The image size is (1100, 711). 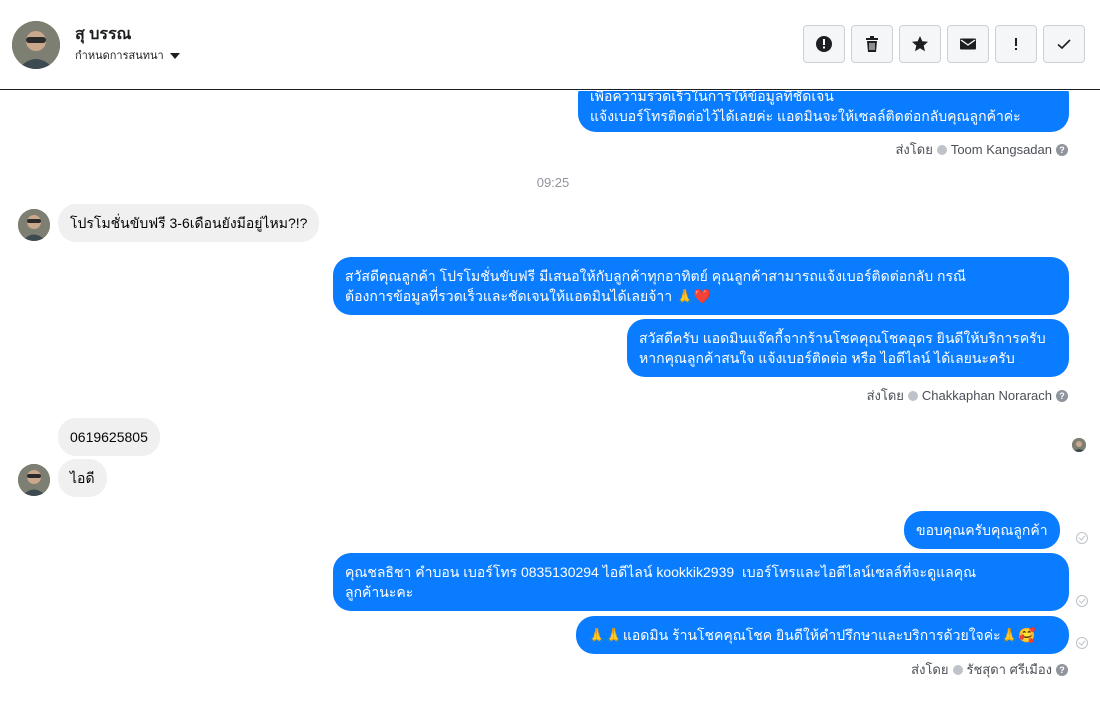 I want to click on exclamation-icon, so click(x=1016, y=44).